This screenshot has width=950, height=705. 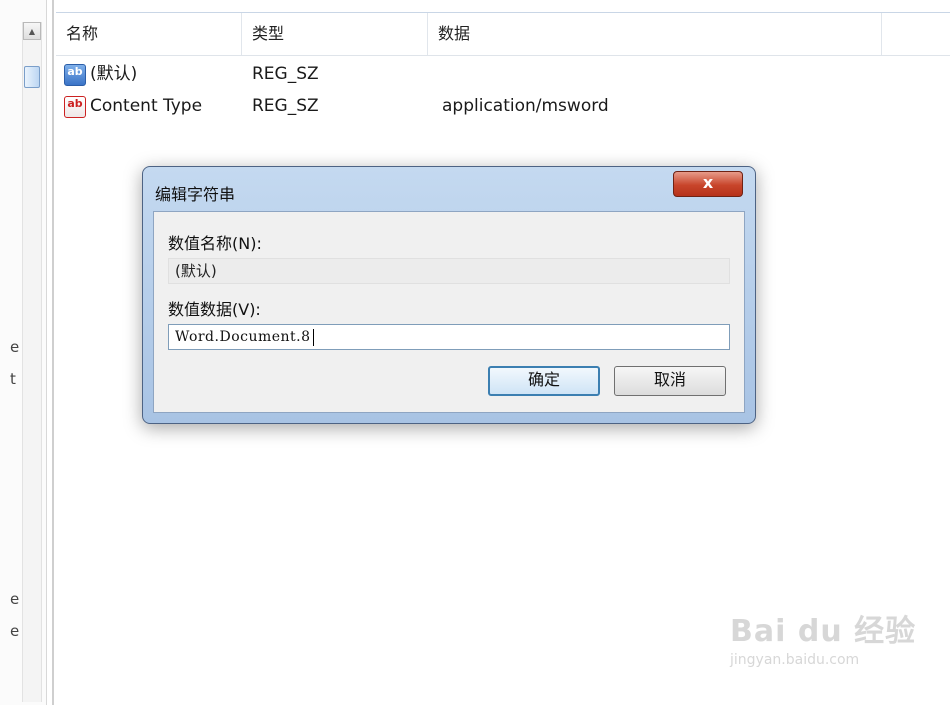 I want to click on column-header-type: 类型, so click(x=335, y=34).